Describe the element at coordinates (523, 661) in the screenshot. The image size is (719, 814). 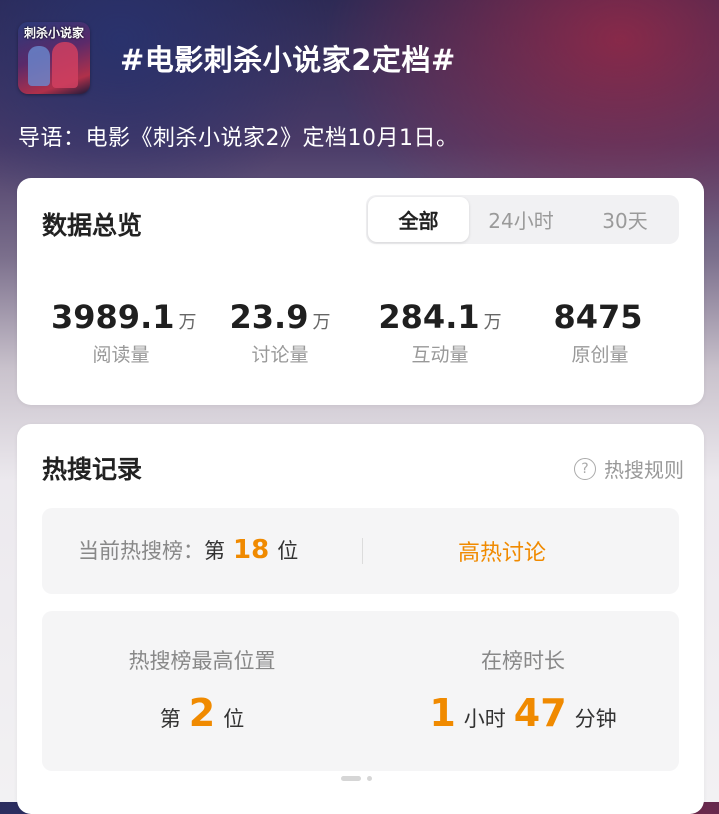
I see `duration-label: 在榜时长` at that location.